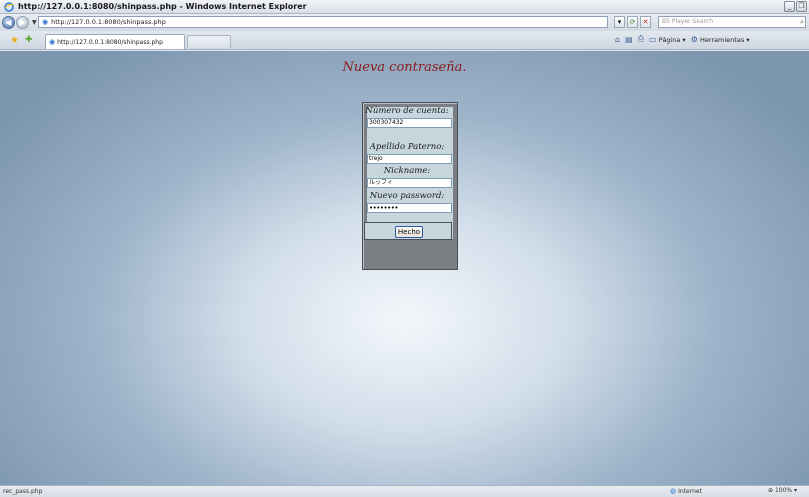 Image resolution: width=809 pixels, height=497 pixels. Describe the element at coordinates (407, 171) in the screenshot. I see `nickname-label: Nickname:` at that location.